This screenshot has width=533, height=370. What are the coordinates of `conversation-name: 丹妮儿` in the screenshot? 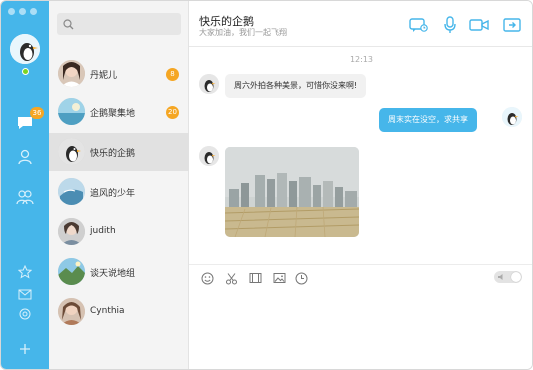 It's located at (104, 76).